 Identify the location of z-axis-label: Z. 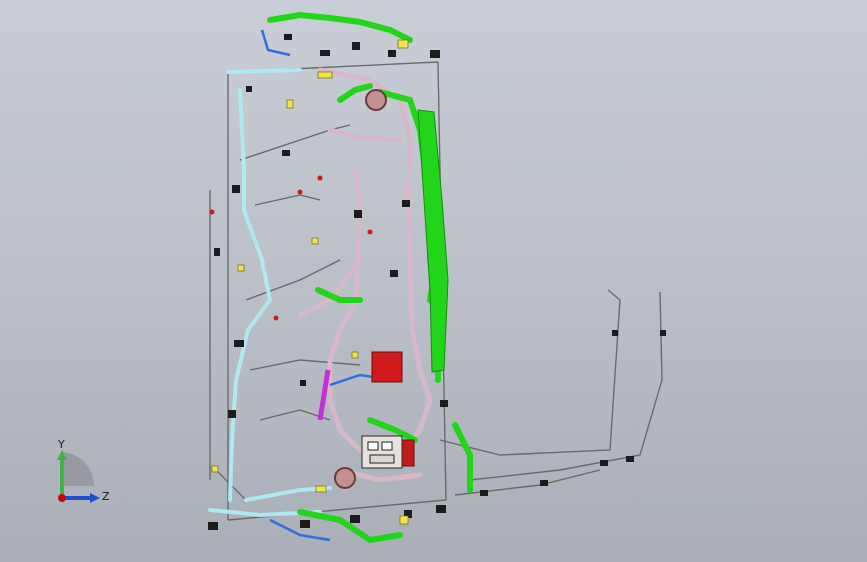
(106, 496).